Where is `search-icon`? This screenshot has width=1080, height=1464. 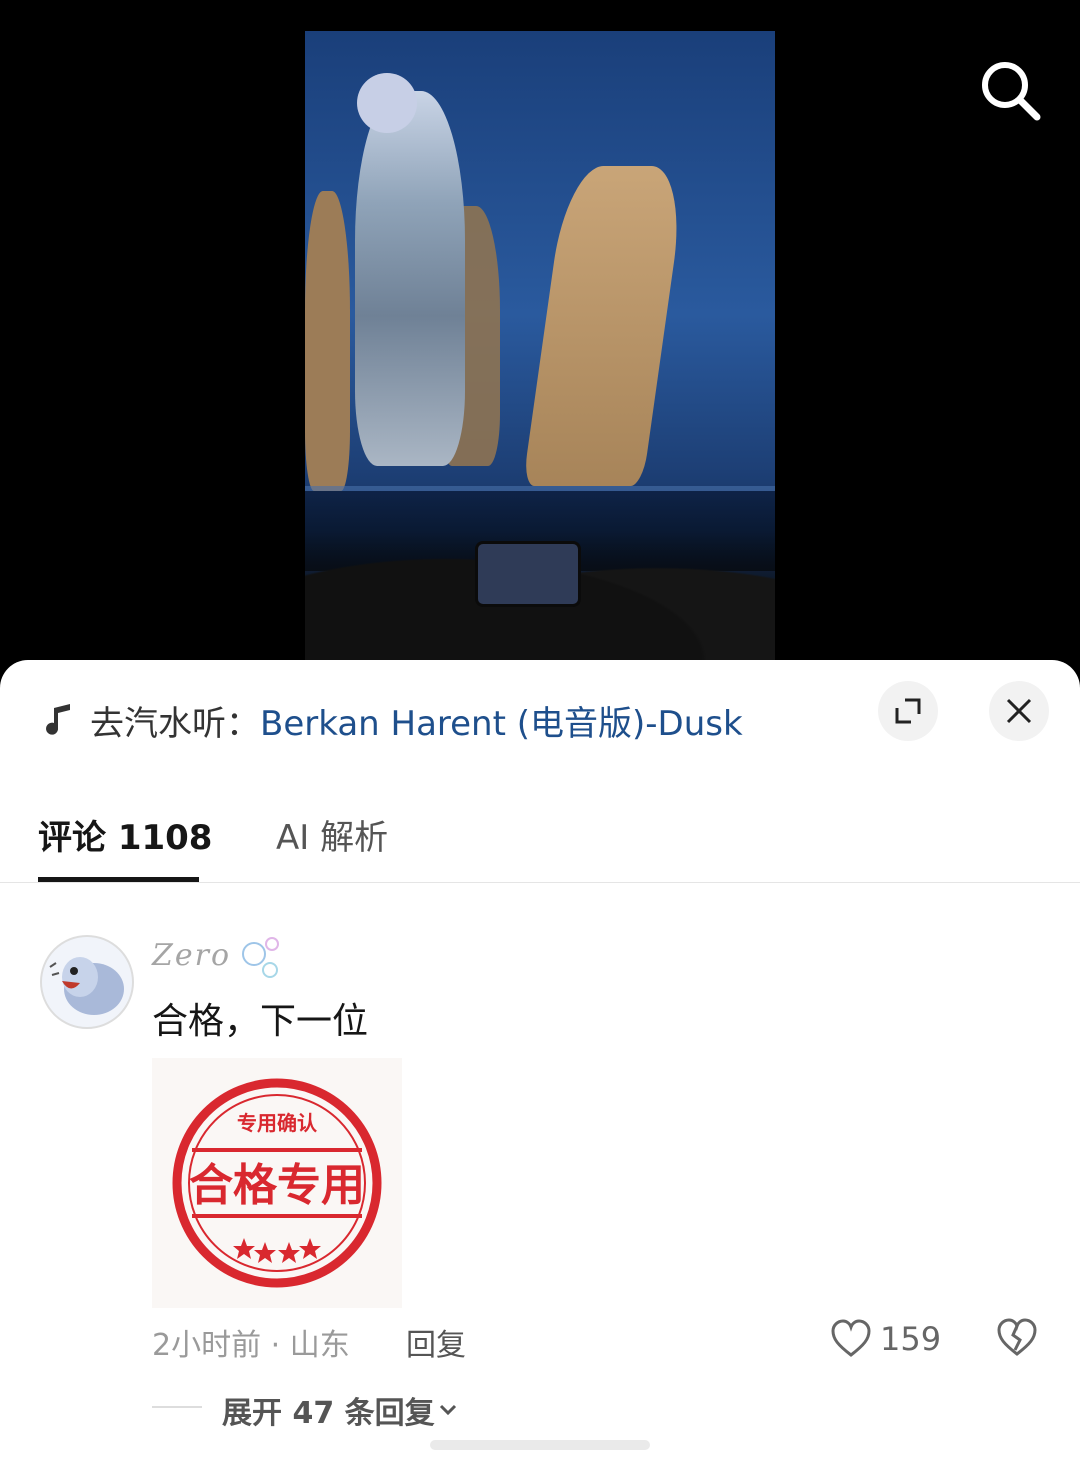
search-icon is located at coordinates (1011, 91).